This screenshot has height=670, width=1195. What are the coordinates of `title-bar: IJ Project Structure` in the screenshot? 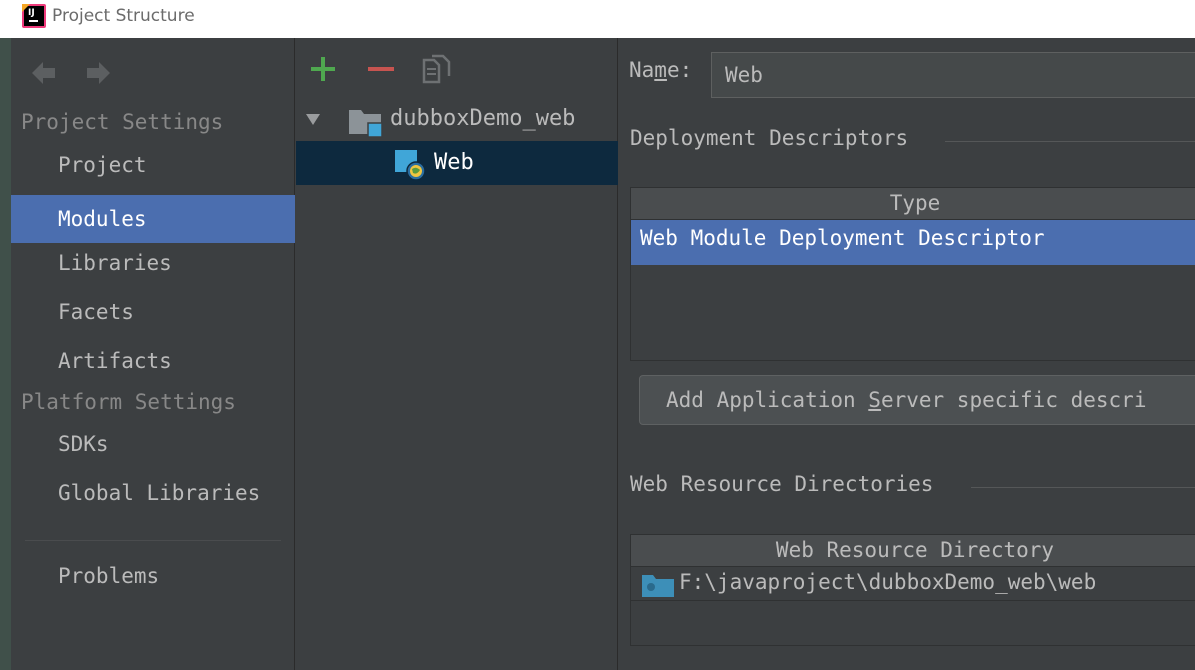 It's located at (597, 19).